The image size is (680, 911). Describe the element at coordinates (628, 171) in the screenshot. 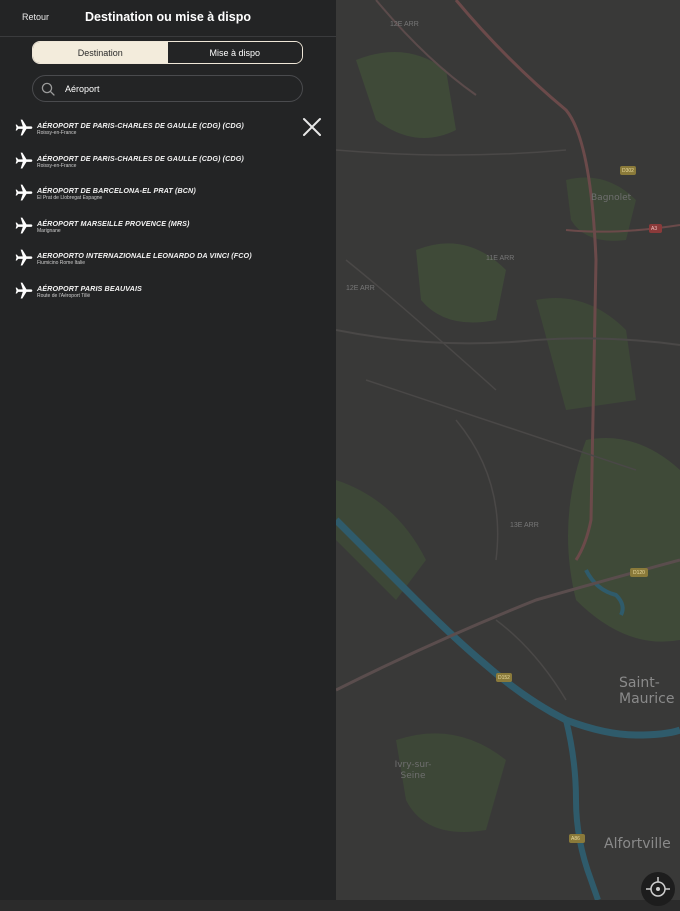

I see `road-badge: D302` at that location.